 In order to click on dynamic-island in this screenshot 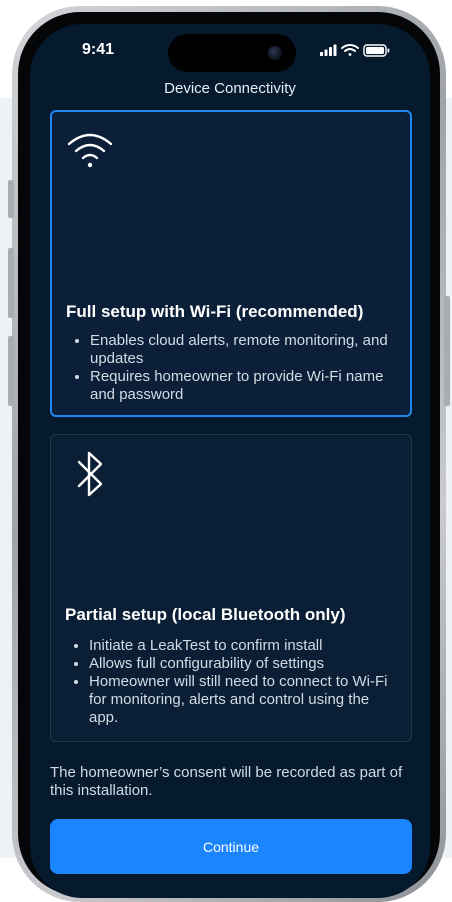, I will do `click(232, 53)`.